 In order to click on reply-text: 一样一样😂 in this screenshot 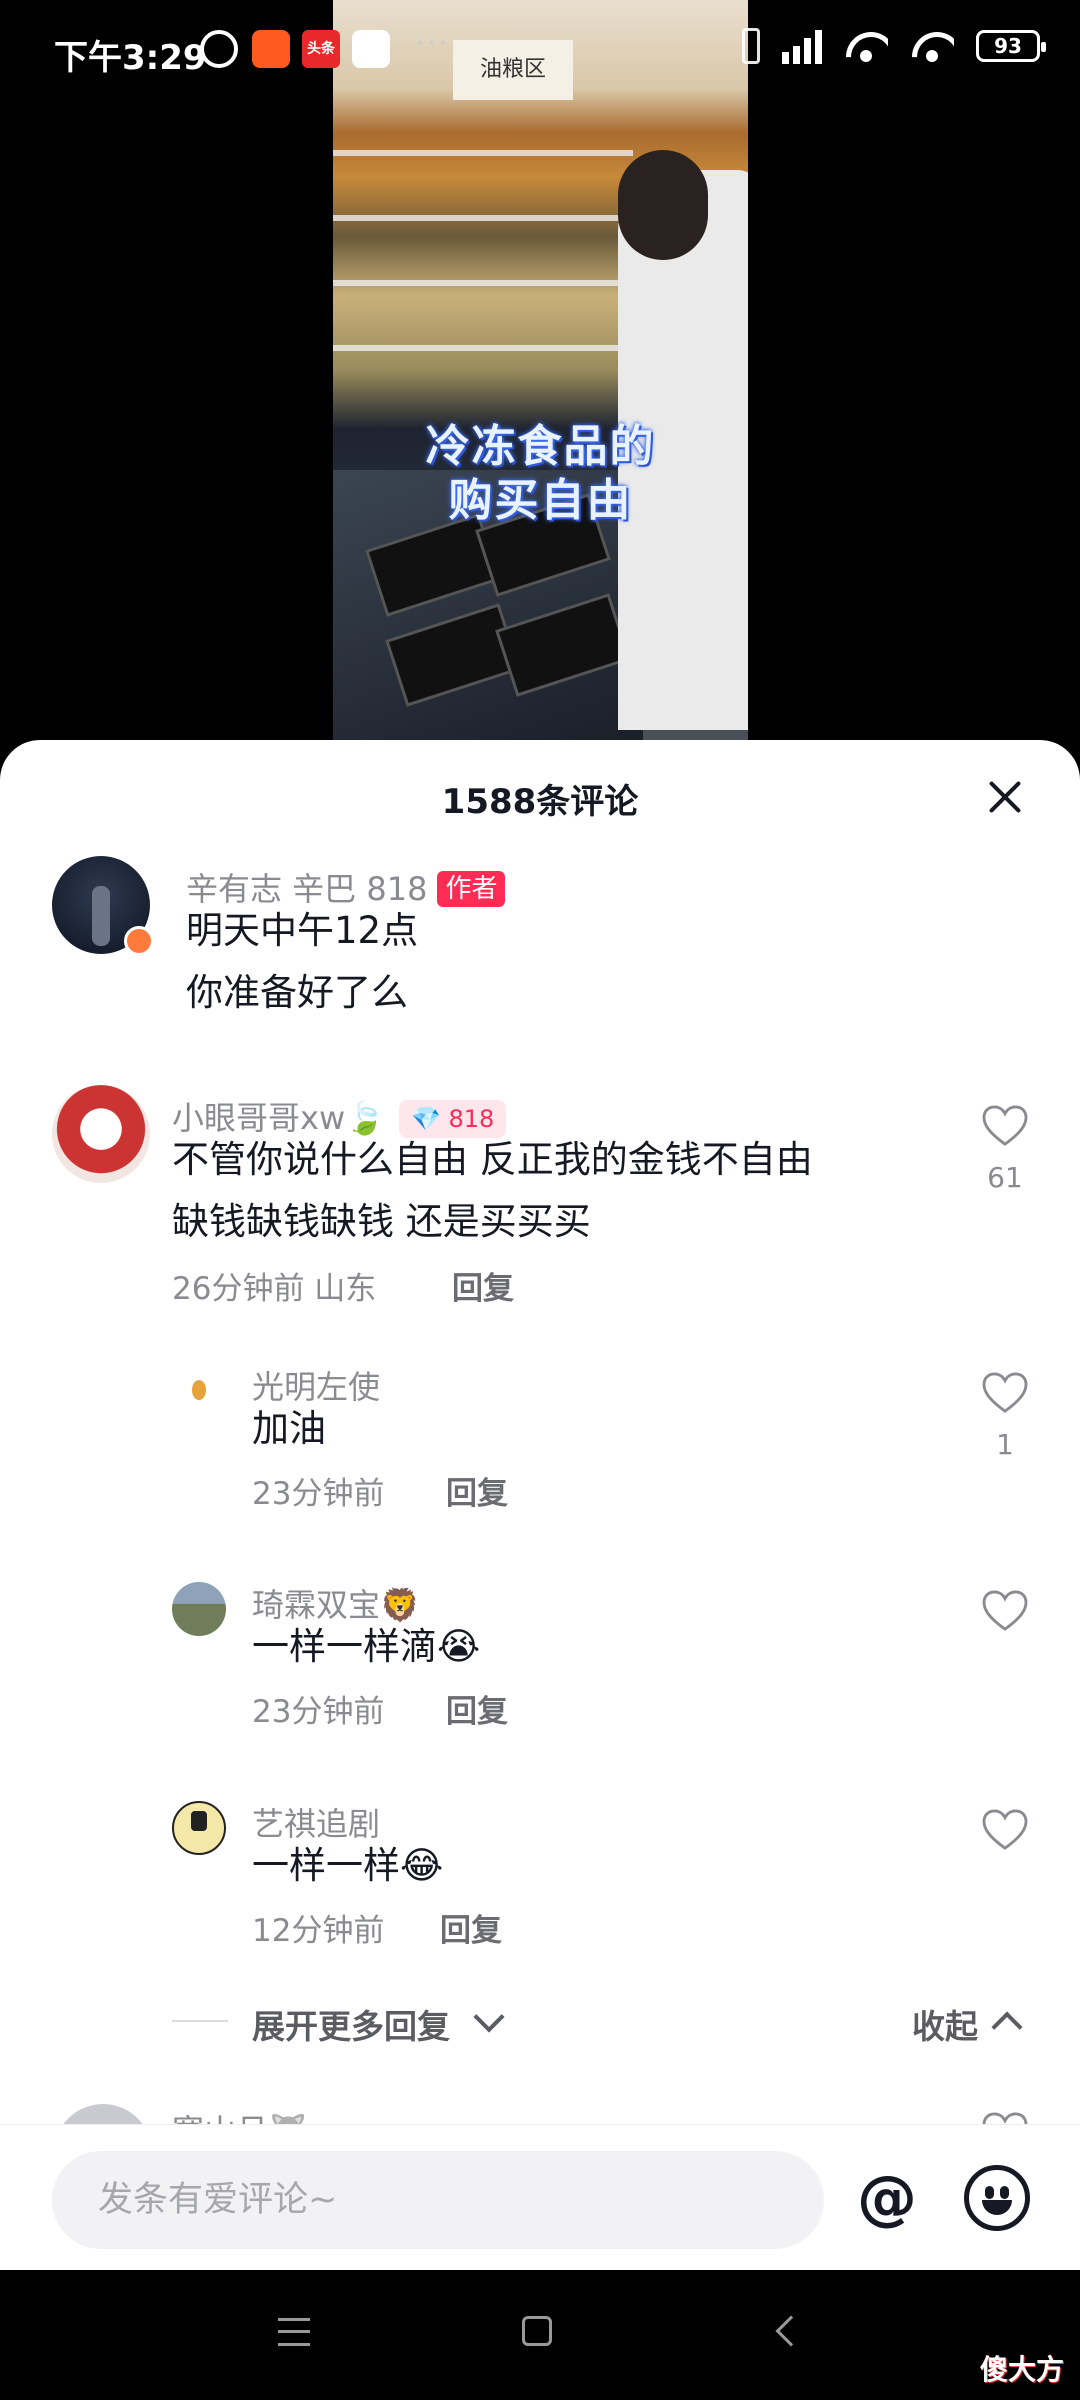, I will do `click(348, 1865)`.